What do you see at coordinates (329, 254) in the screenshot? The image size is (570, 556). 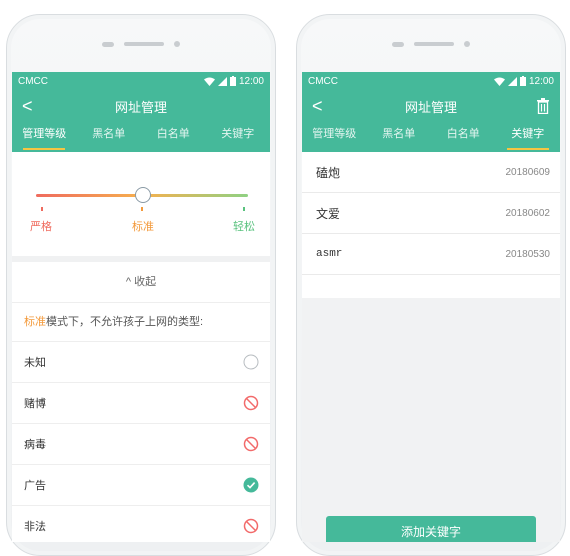 I see `keyword-text: asmr` at bounding box center [329, 254].